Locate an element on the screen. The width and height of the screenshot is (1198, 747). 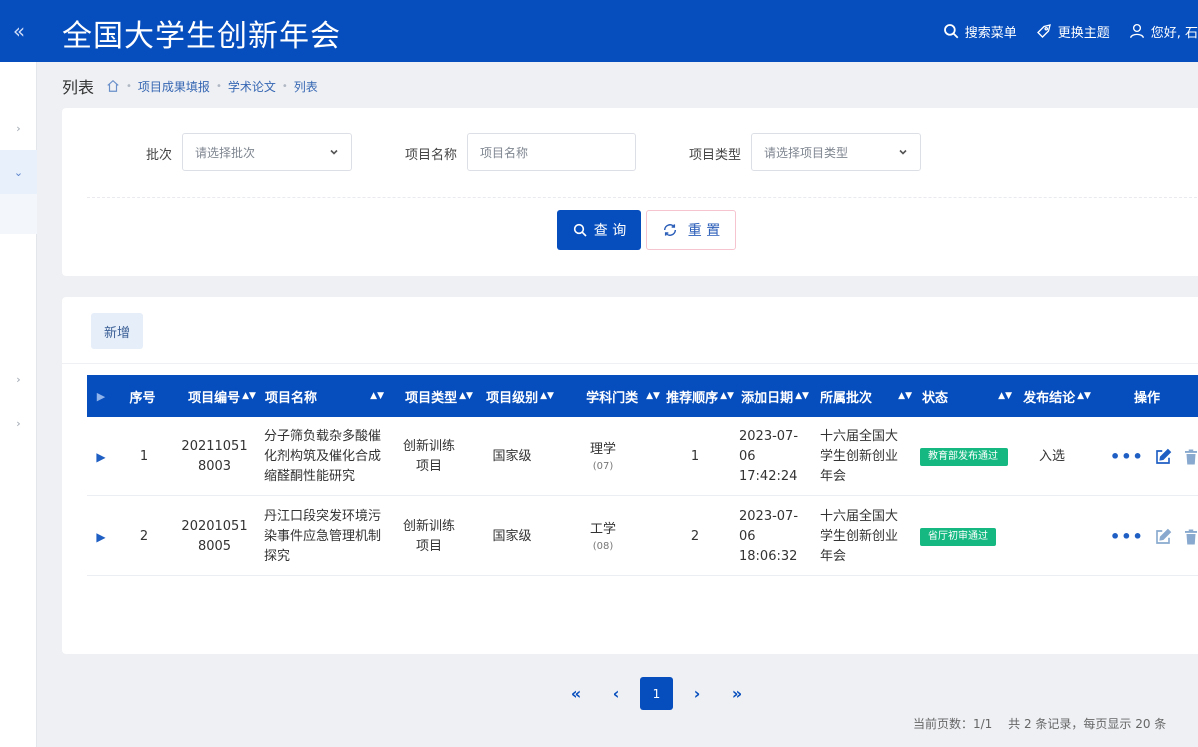
column-header-actions: 操作 is located at coordinates (1146, 398).